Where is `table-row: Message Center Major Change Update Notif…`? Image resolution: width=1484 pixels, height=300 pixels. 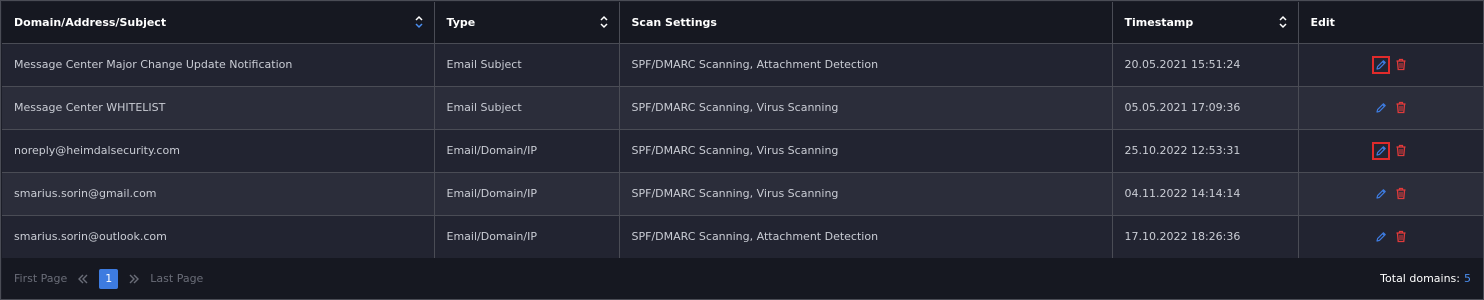 table-row: Message Center Major Change Update Notif… is located at coordinates (742, 65).